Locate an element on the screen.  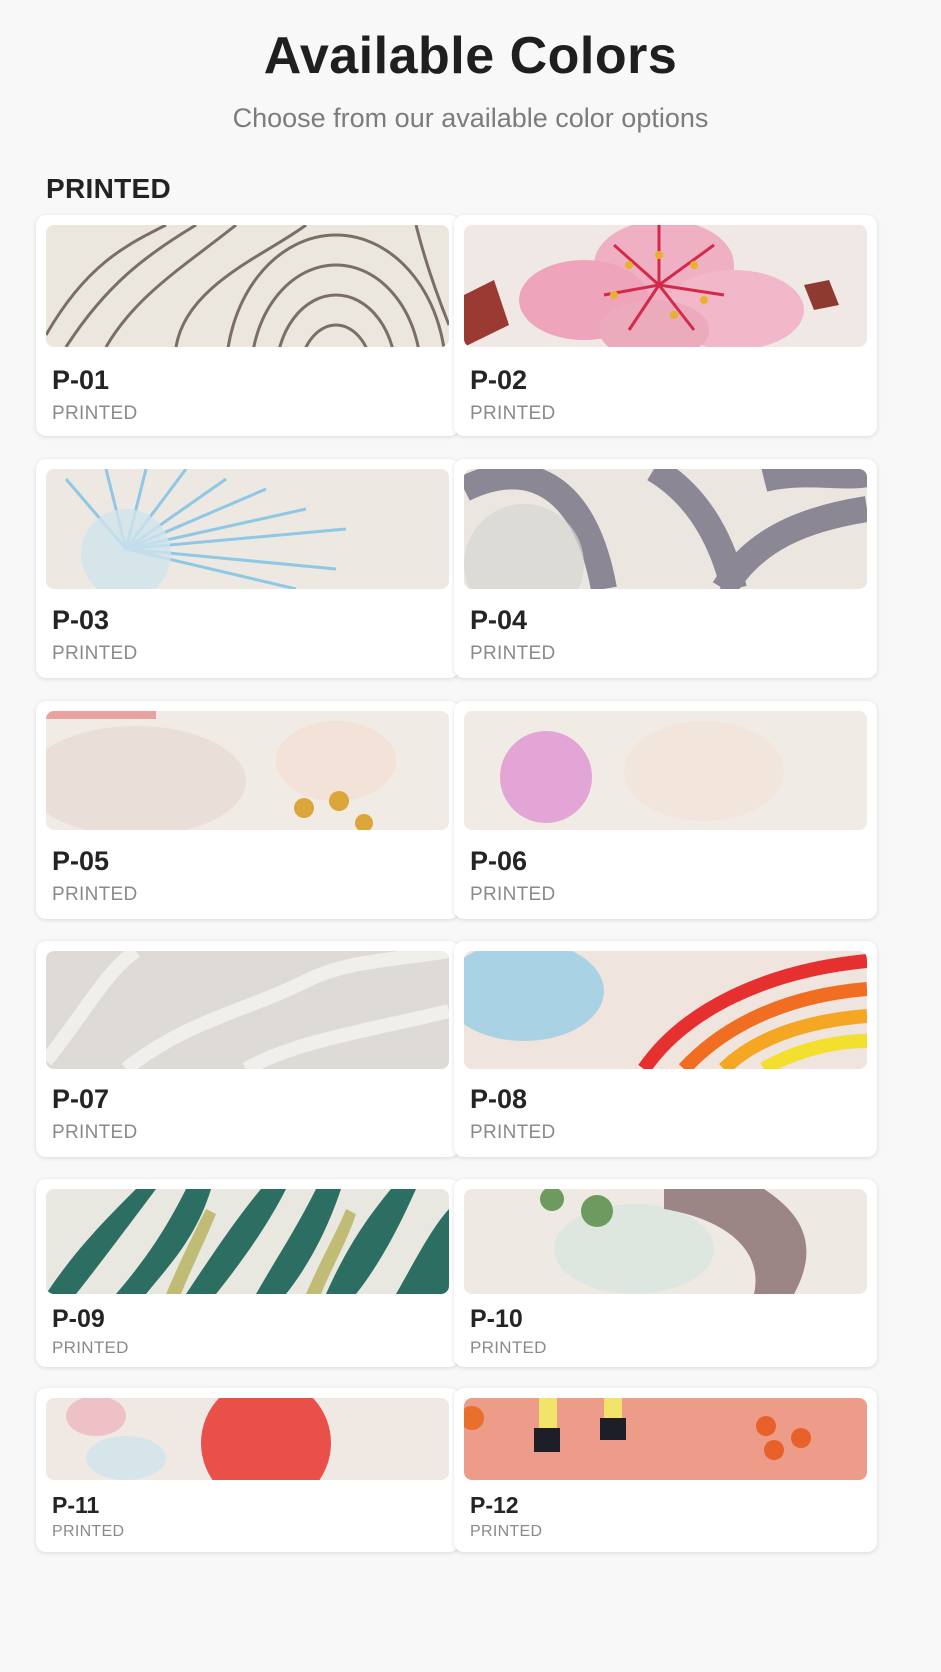
color-card-p03: P-03 PRINTED is located at coordinates (247, 568).